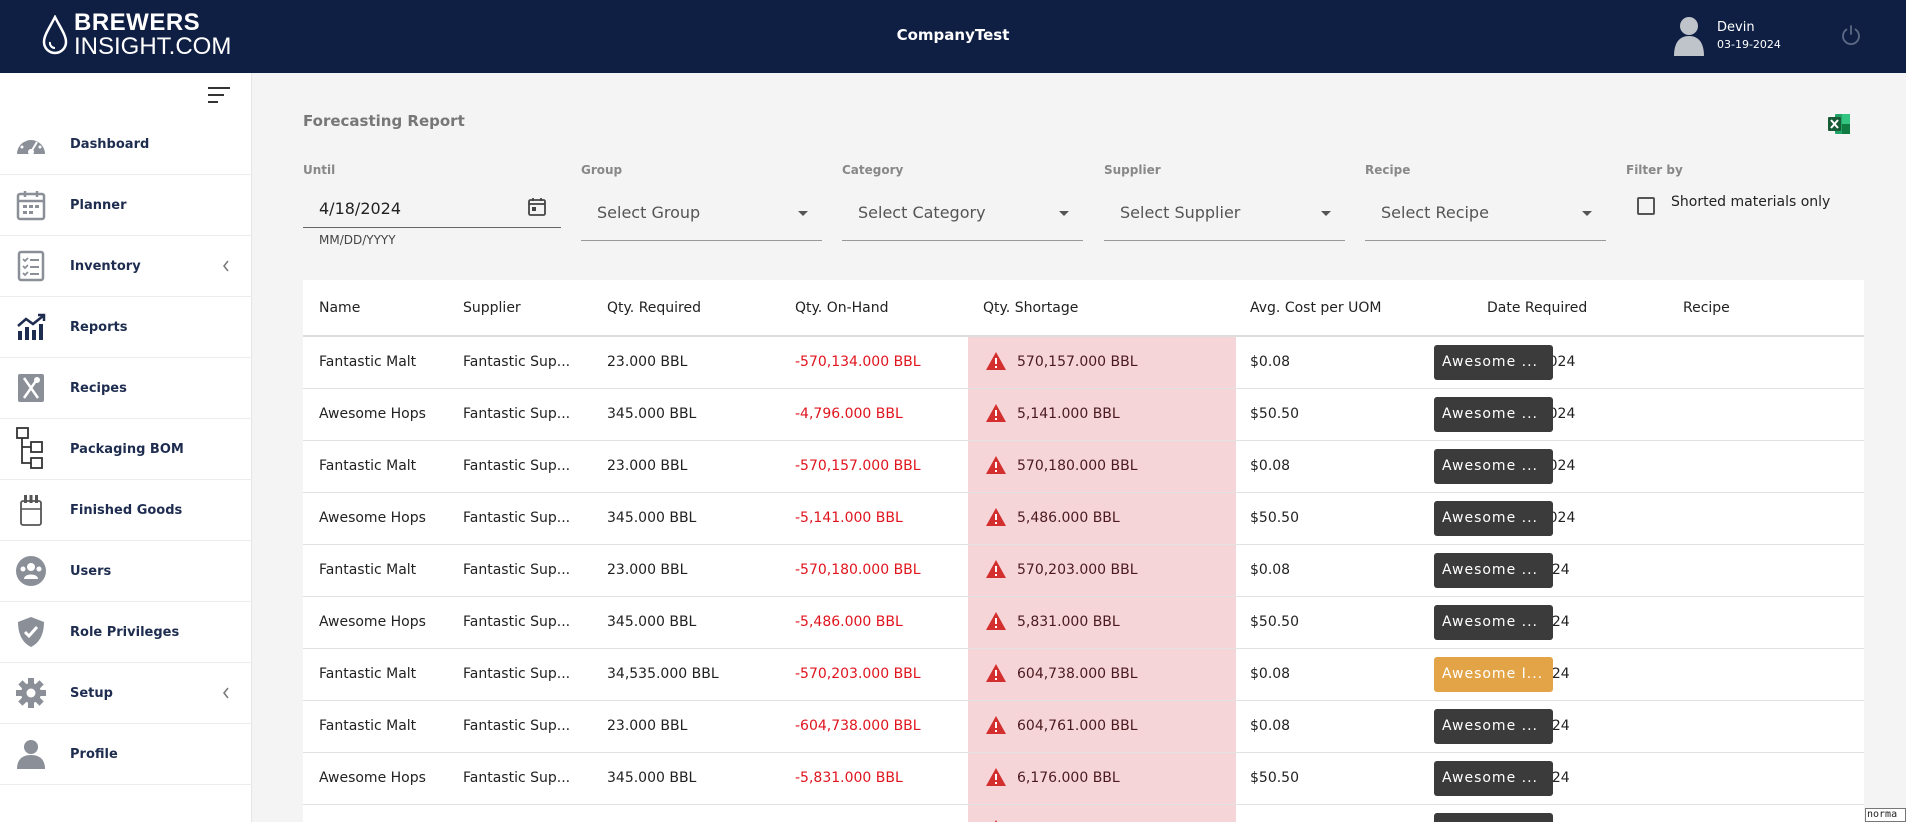 This screenshot has height=822, width=1906. What do you see at coordinates (136, 35) in the screenshot?
I see `brewers-insight-logo: BREWERS INSIGHT.COM` at bounding box center [136, 35].